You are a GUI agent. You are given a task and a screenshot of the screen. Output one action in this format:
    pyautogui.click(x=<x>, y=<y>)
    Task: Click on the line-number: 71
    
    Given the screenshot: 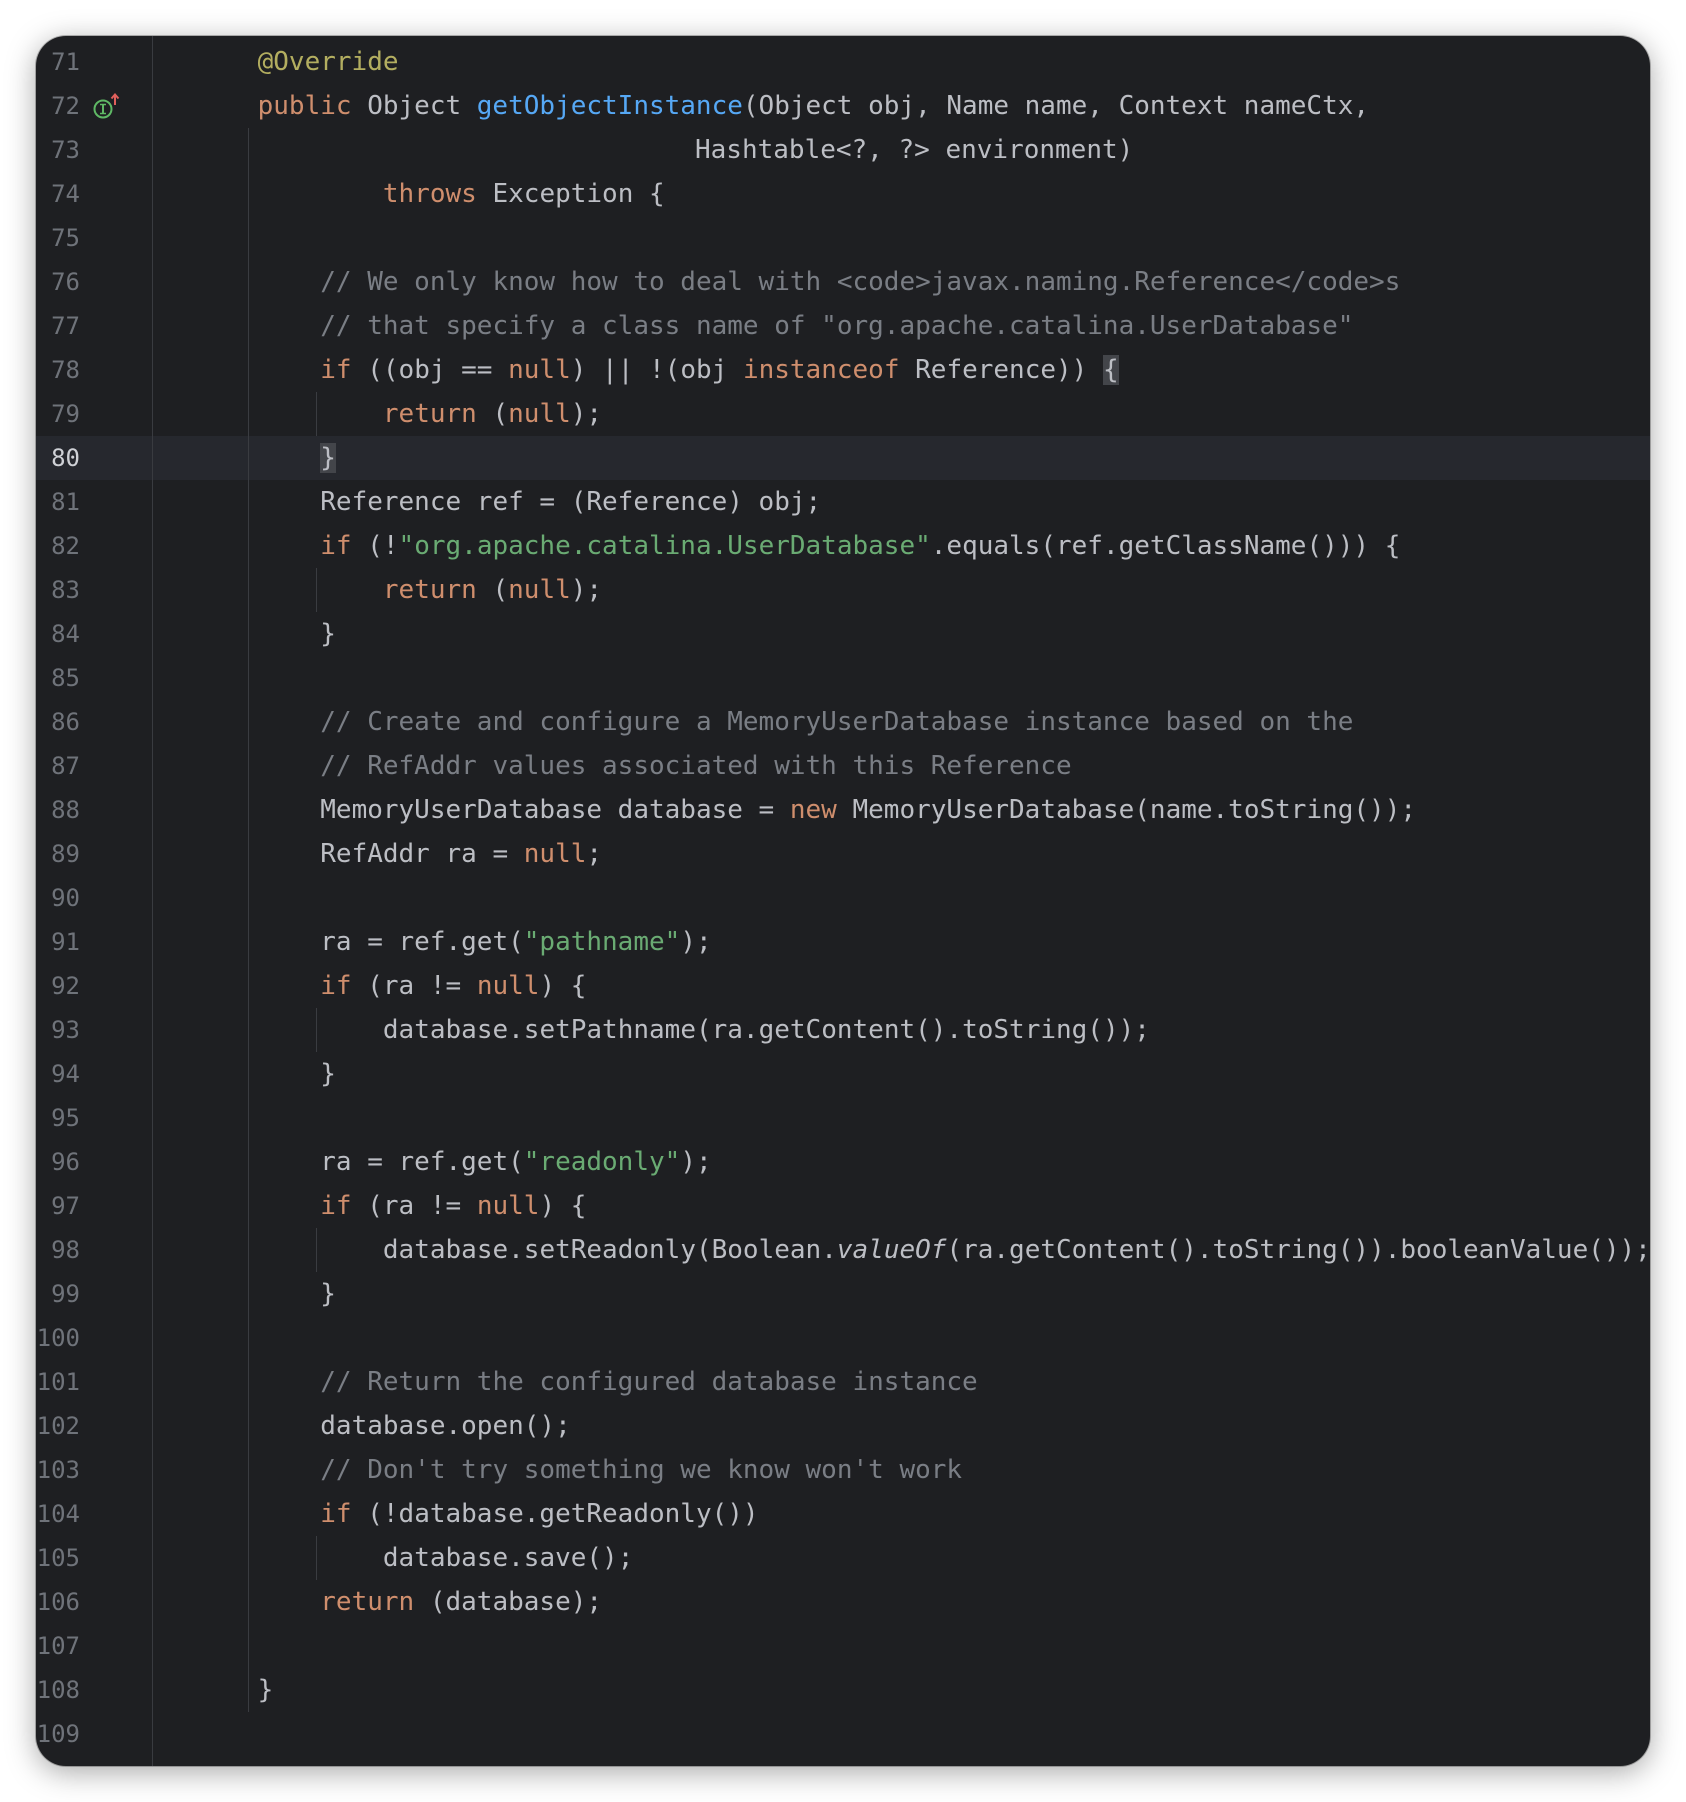 What is the action you would take?
    pyautogui.click(x=58, y=62)
    